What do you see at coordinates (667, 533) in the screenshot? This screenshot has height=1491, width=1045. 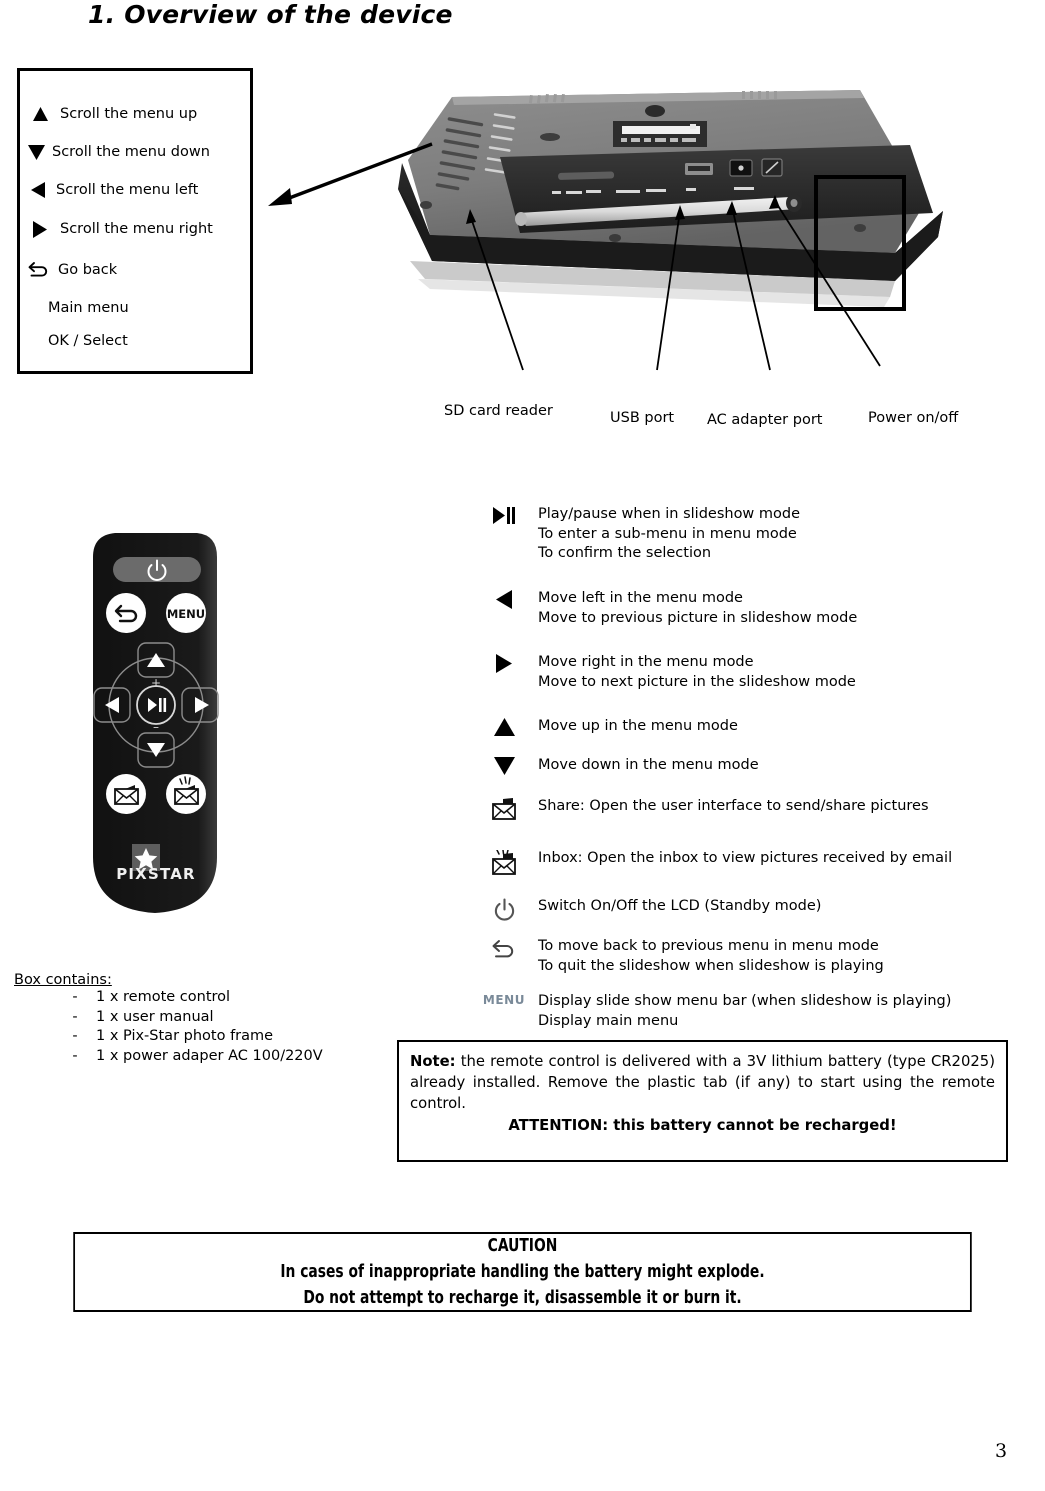 I see `function-line: To enter a sub-menu in menu mode` at bounding box center [667, 533].